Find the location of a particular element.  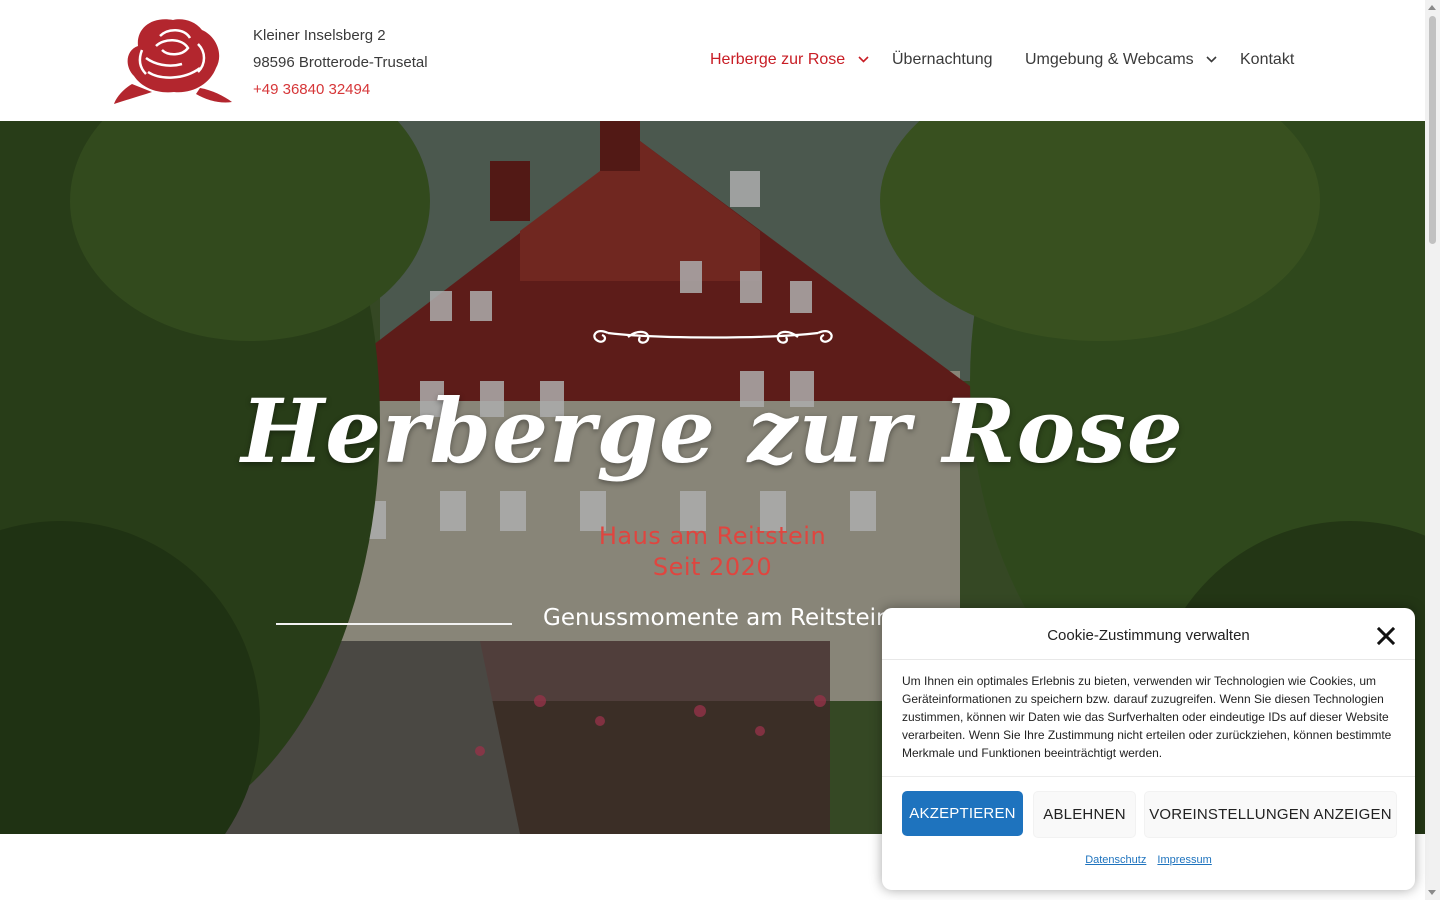

flourish-ornament-icon is located at coordinates (713, 337).